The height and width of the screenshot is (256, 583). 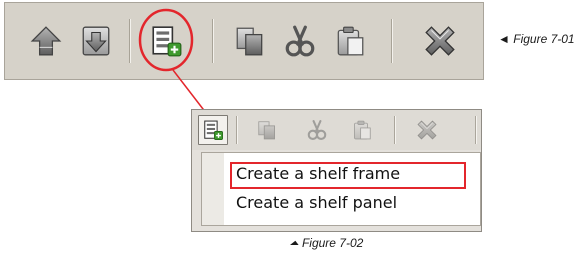 I want to click on highlight-circle, so click(x=166, y=40).